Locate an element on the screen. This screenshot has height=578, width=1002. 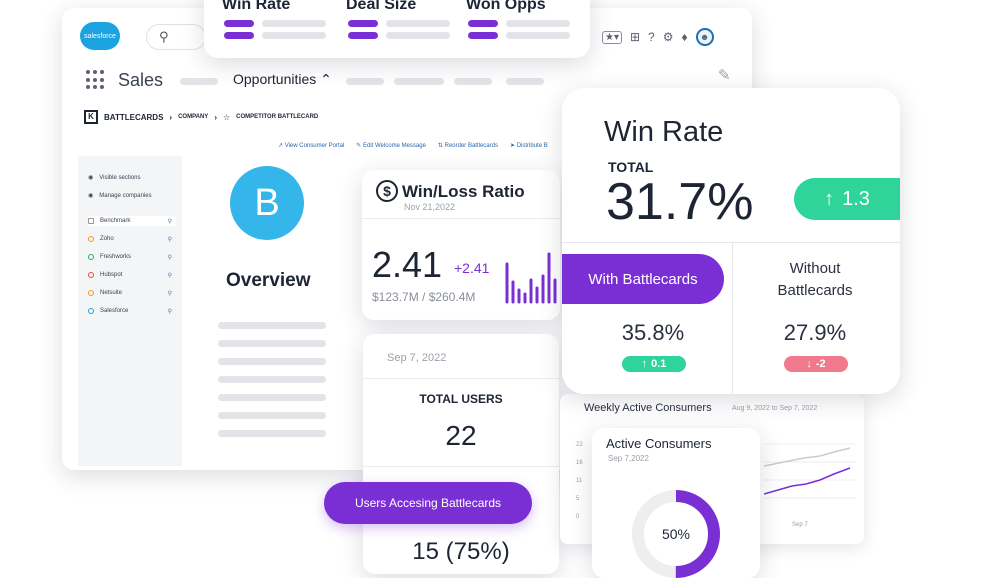
app-launcher-icon is located at coordinates (96, 80).